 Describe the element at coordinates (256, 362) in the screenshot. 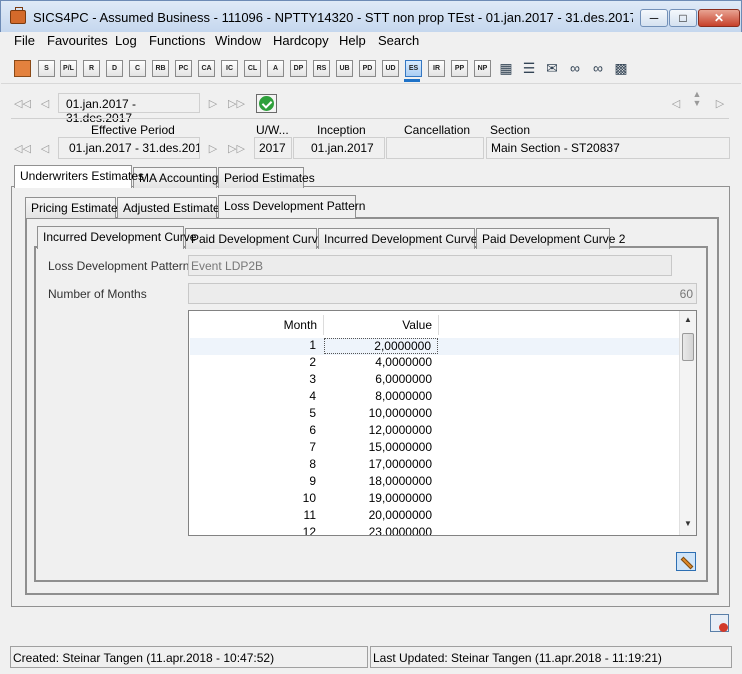

I see `month-cell: 2` at that location.